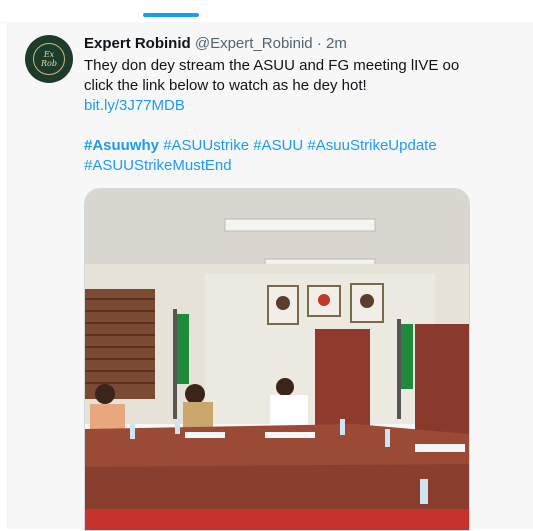 The width and height of the screenshot is (533, 531). I want to click on hashtag: #AsuuStrikeUpdate, so click(371, 145).